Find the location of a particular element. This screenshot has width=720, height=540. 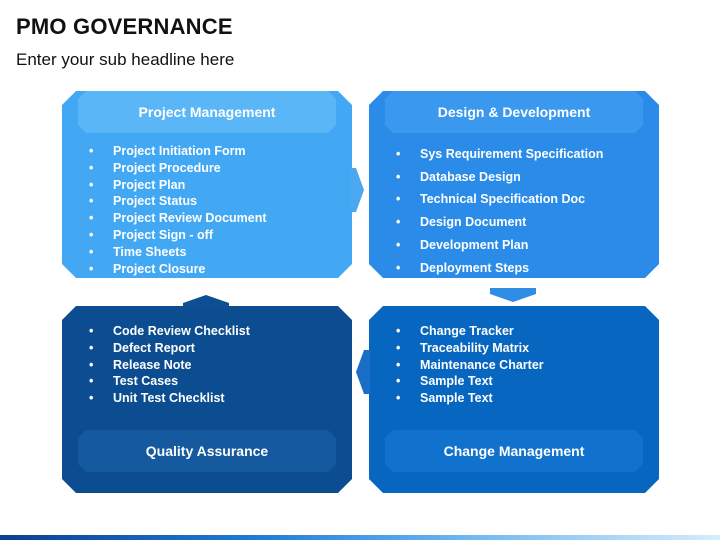

list-item: Traceability Matrix is located at coordinates (467, 348).